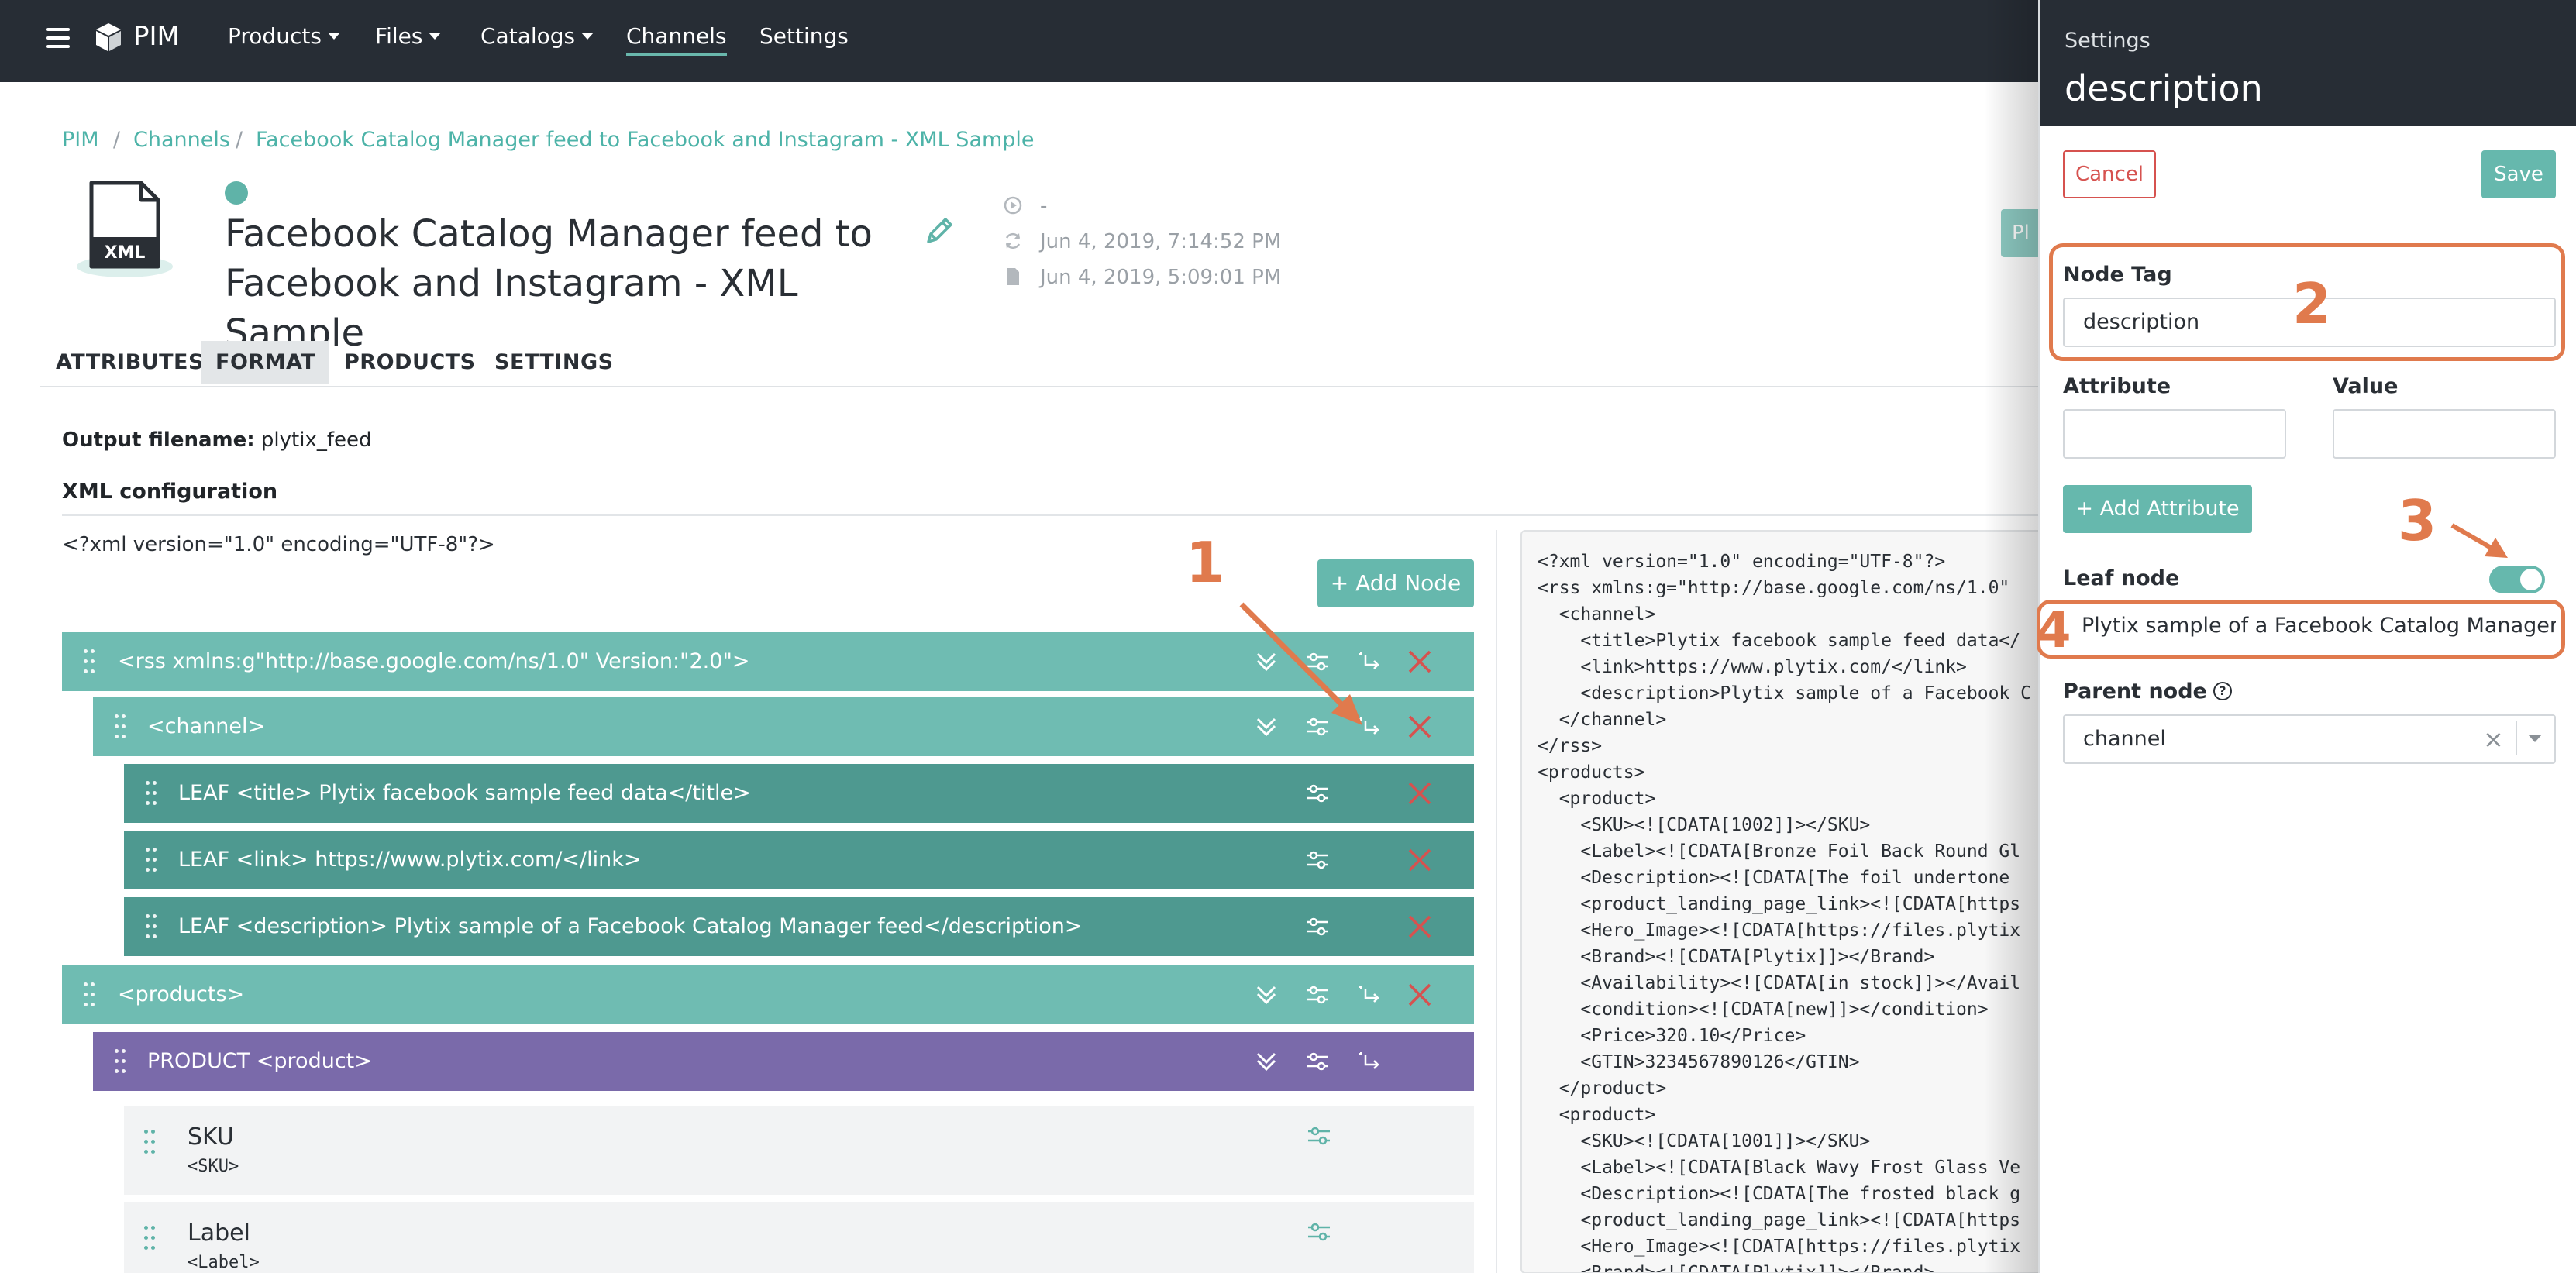 Image resolution: width=2576 pixels, height=1273 pixels. I want to click on annotation-number: 3, so click(2417, 520).